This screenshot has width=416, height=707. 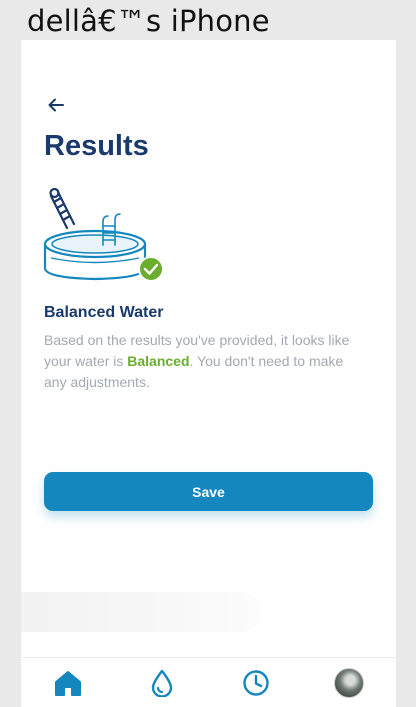 I want to click on home-icon, so click(x=68, y=683).